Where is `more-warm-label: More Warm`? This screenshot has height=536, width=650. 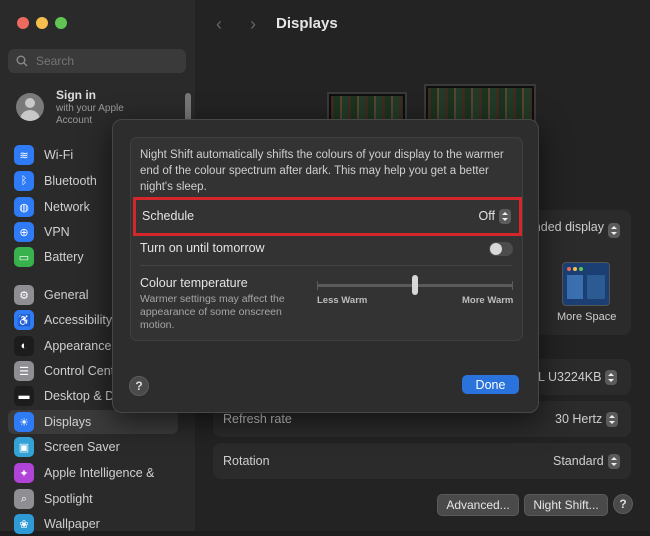 more-warm-label: More Warm is located at coordinates (488, 300).